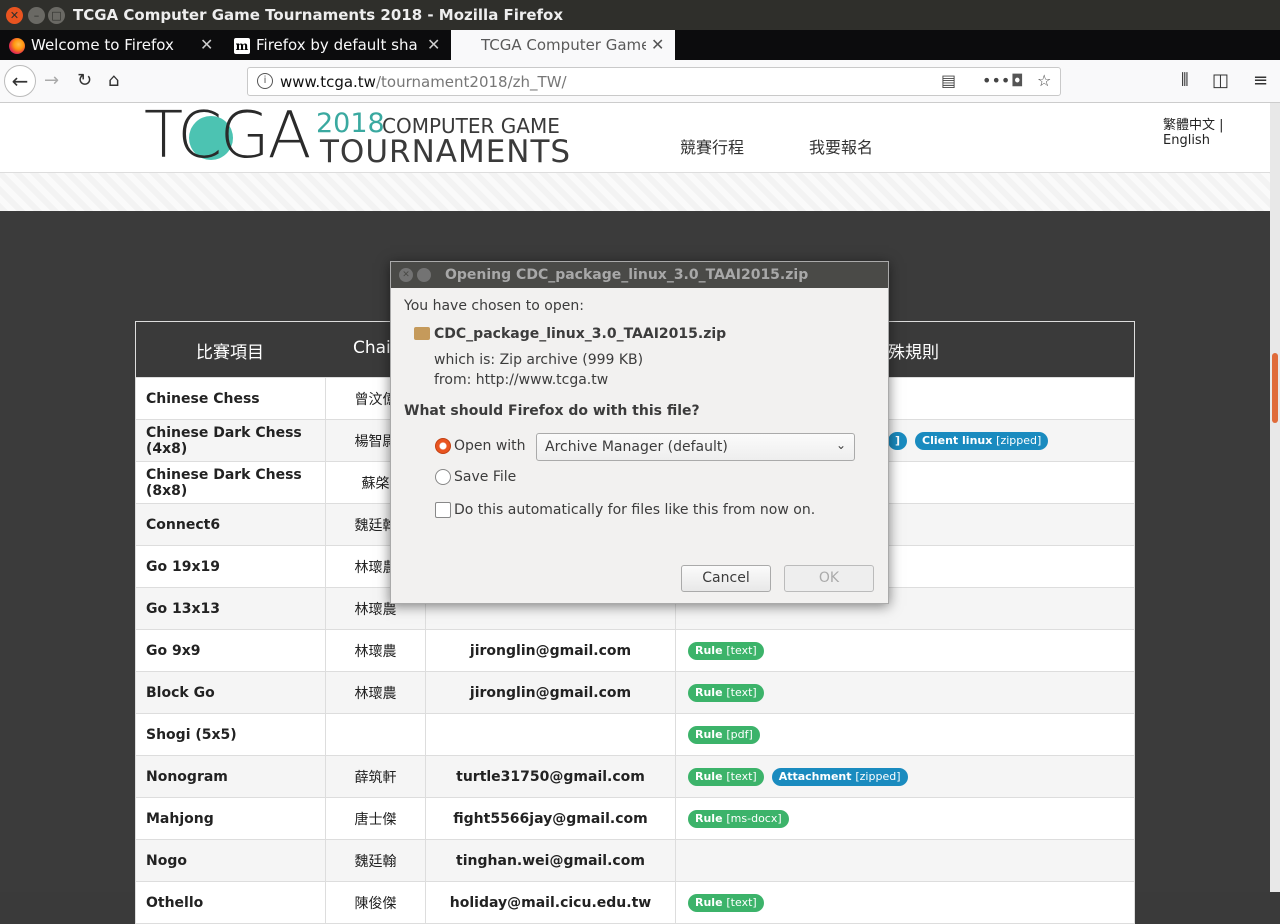 This screenshot has height=924, width=1280. I want to click on rules-cell: Rule [text] Attachment [zipped], so click(905, 776).